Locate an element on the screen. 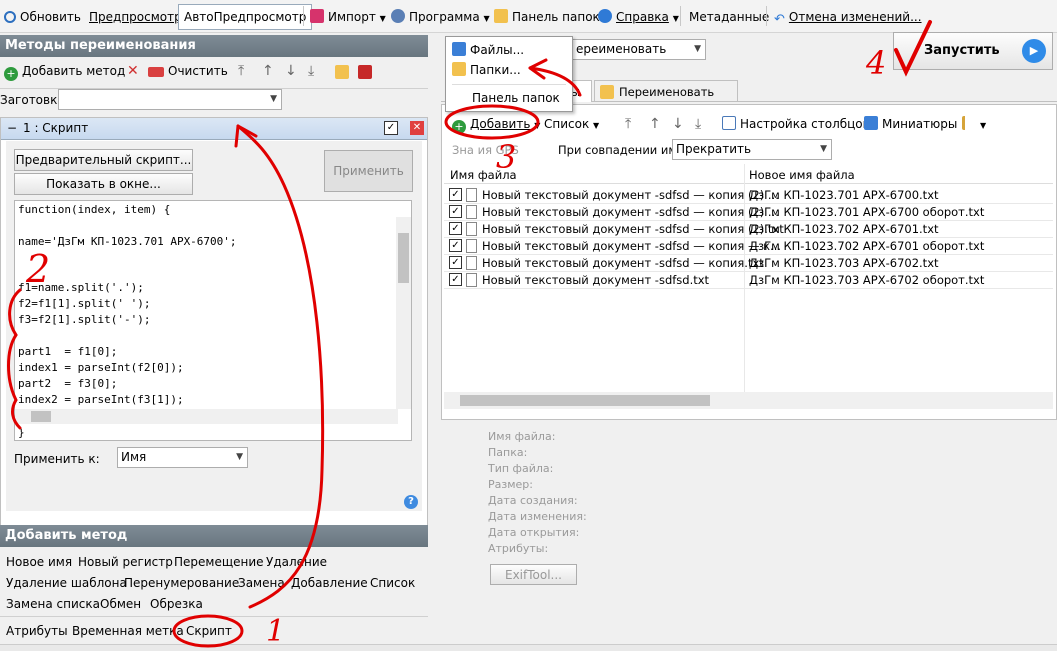 This screenshot has width=1057, height=651. annotation-circle-script is located at coordinates (208, 631).